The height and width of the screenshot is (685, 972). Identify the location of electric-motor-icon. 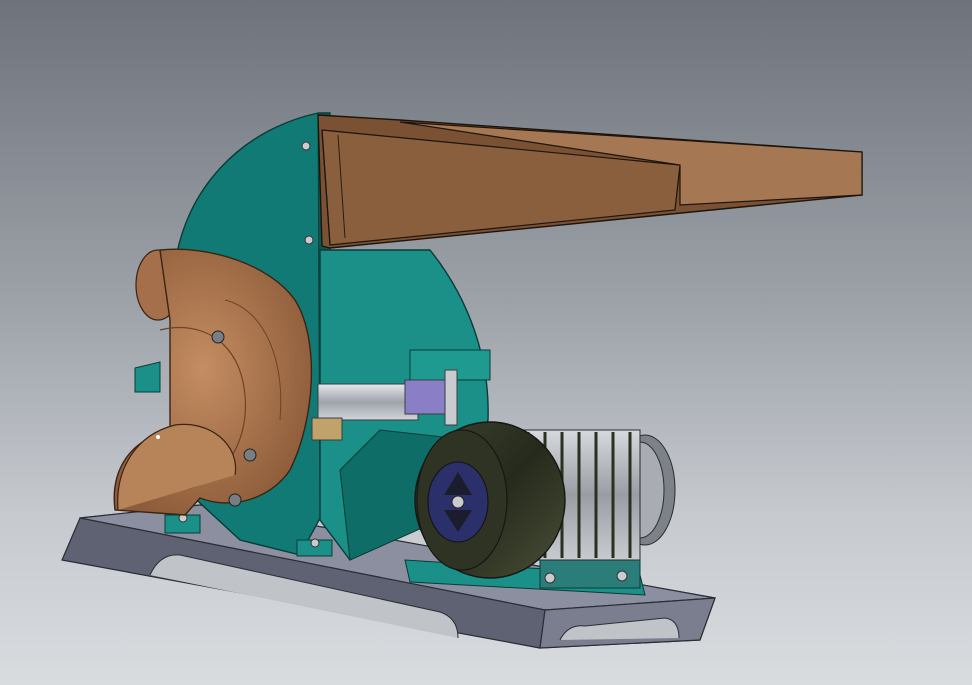
(545, 500).